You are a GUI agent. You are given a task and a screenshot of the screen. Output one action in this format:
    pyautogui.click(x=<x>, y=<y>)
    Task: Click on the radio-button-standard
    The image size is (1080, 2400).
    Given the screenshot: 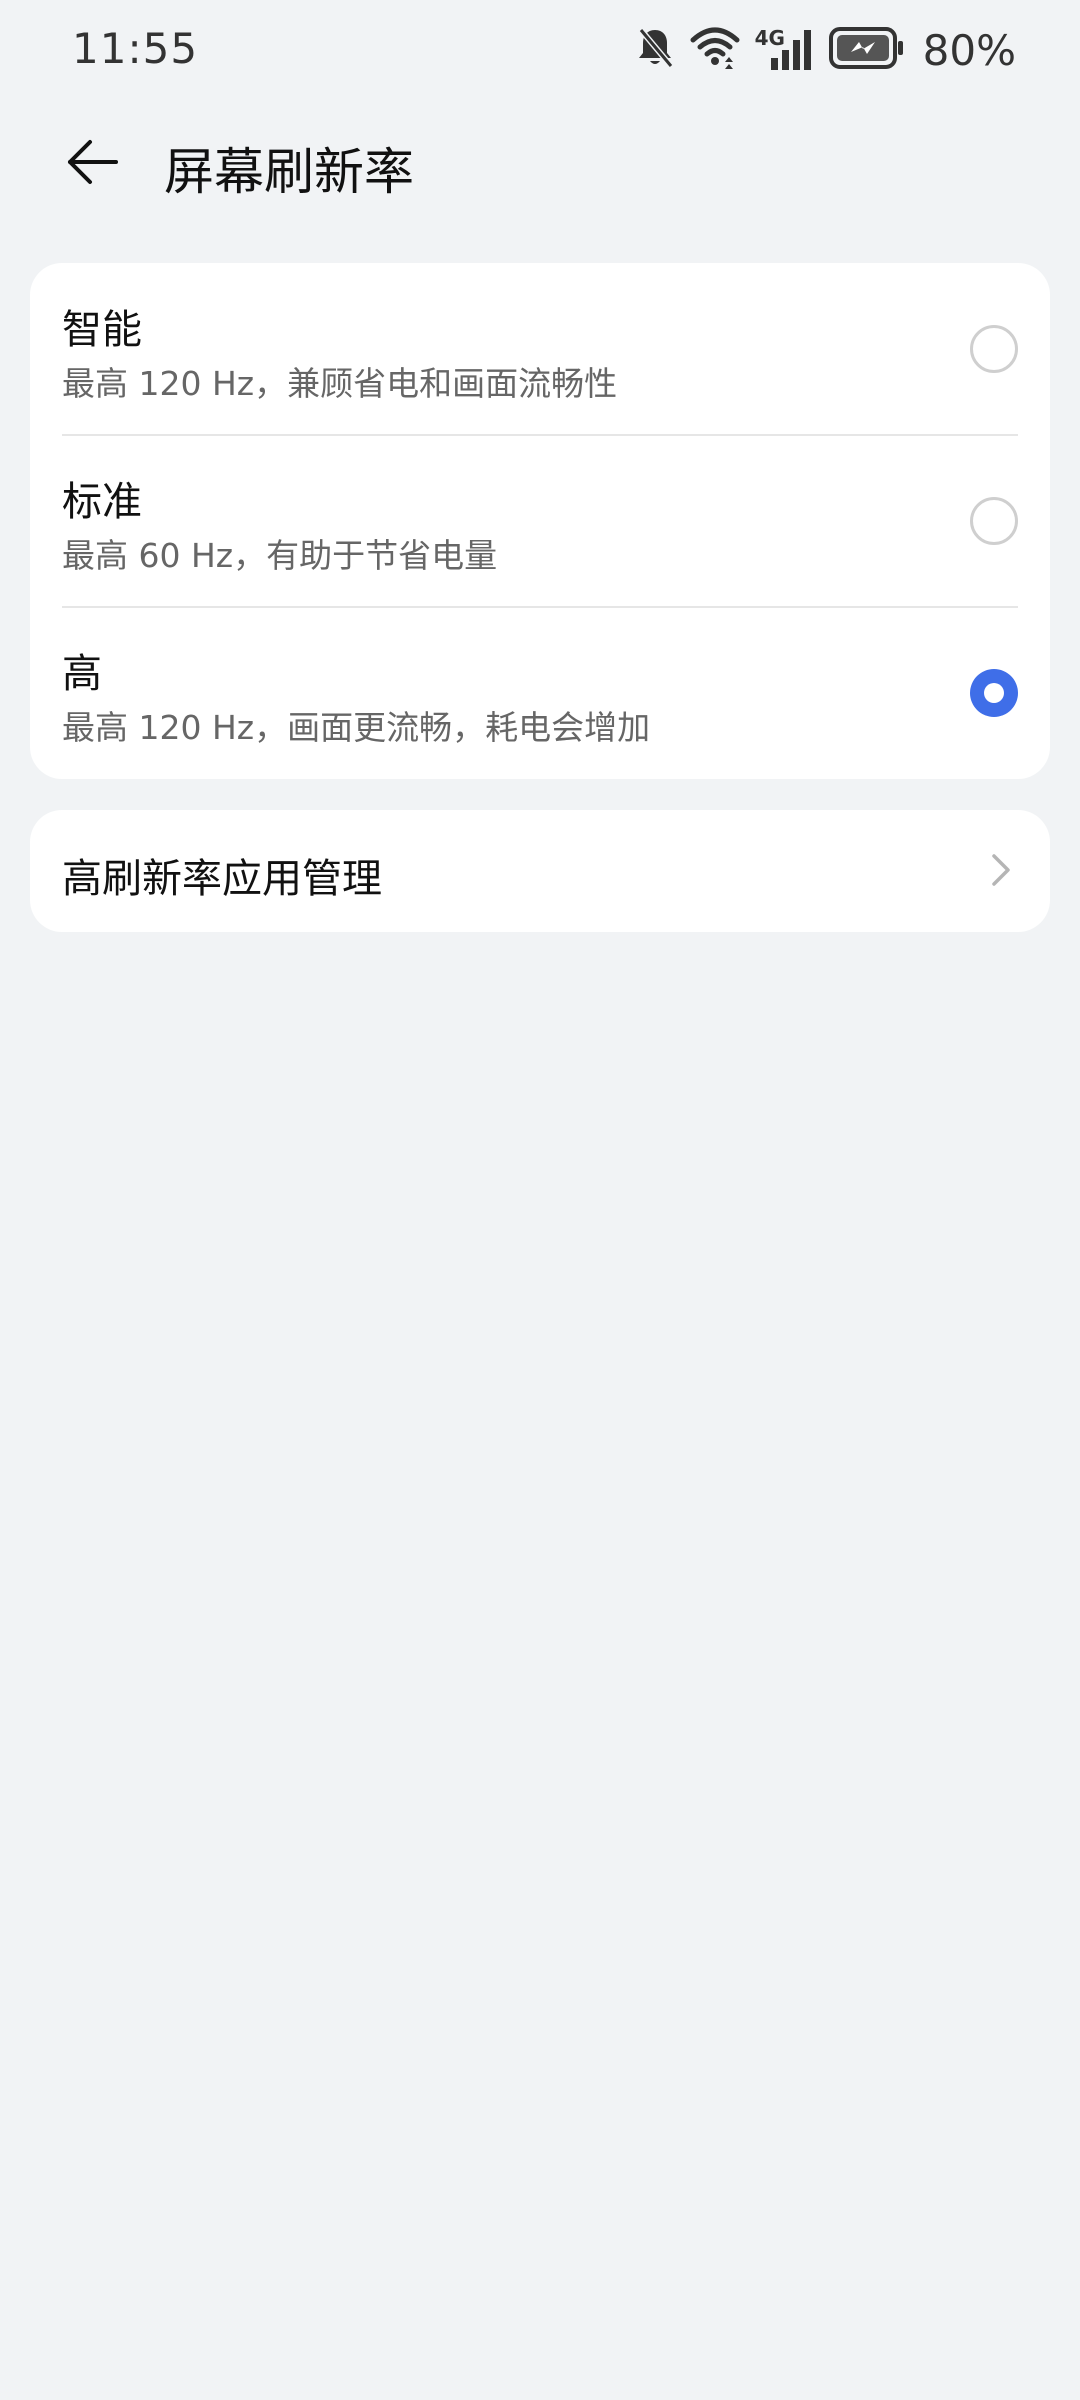 What is the action you would take?
    pyautogui.click(x=994, y=521)
    